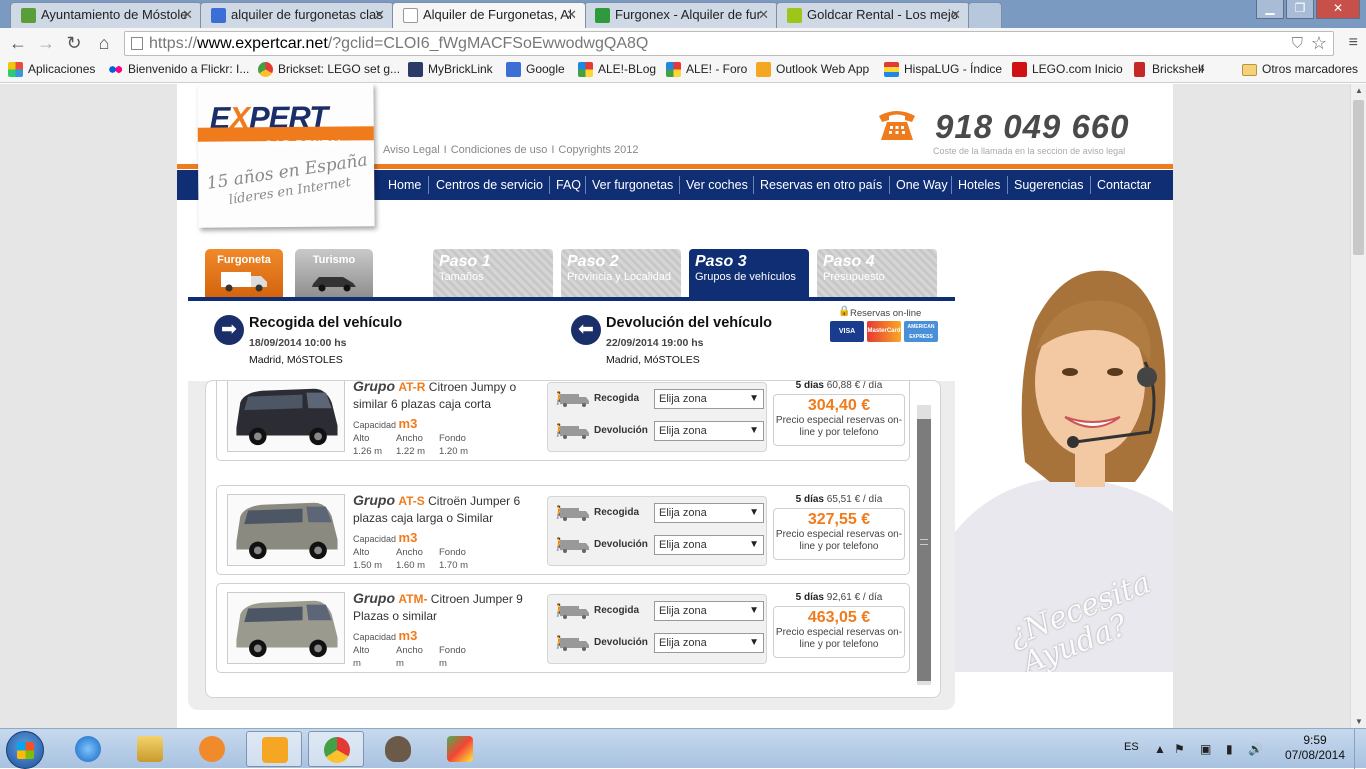 The image size is (1366, 769). I want to click on show-desktop-button, so click(1360, 749).